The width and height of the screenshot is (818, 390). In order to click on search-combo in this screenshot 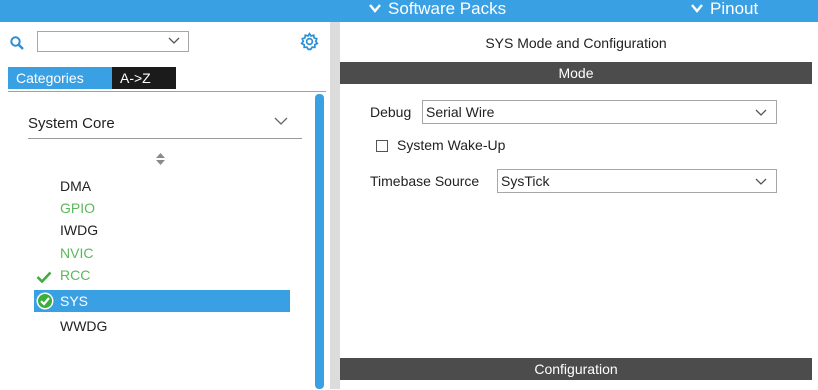, I will do `click(113, 41)`.